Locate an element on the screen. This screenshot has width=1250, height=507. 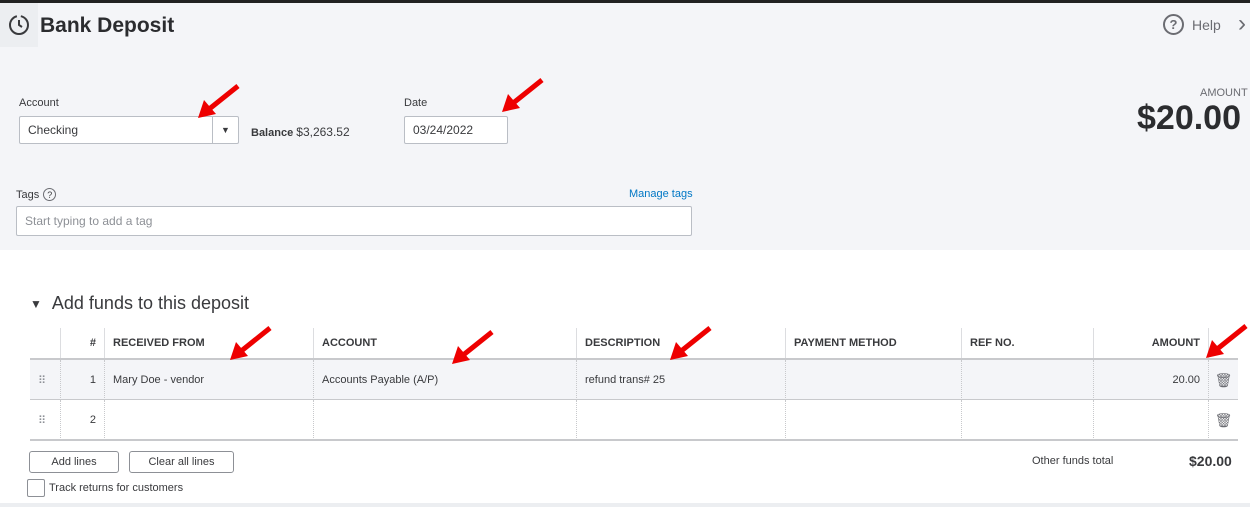
clear-all-lines-button: Clear all lines is located at coordinates (181, 462).